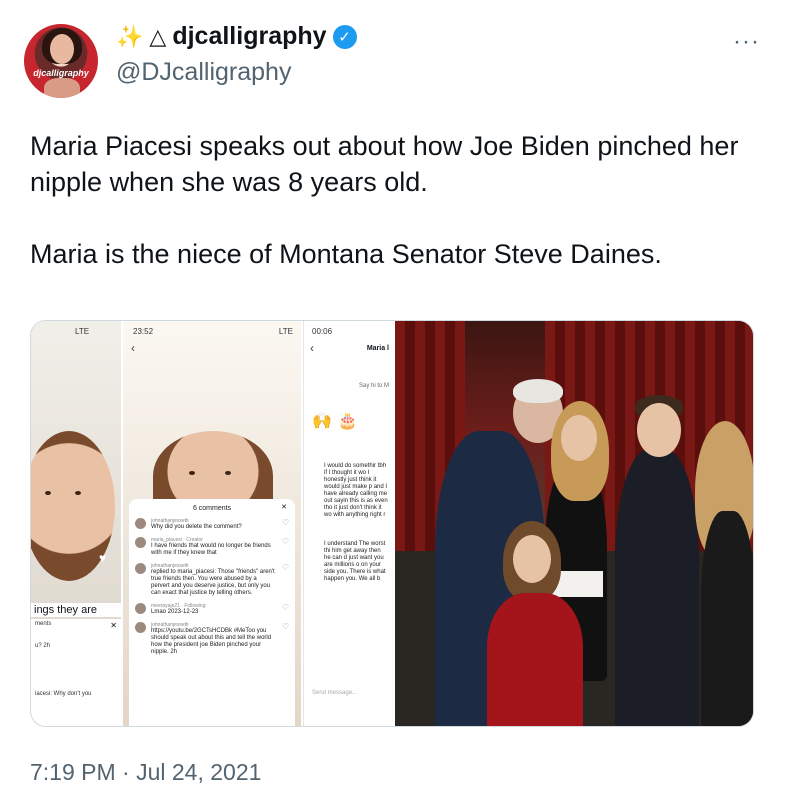 This screenshot has height=800, width=786. What do you see at coordinates (62, 49) in the screenshot?
I see `avatar-face` at bounding box center [62, 49].